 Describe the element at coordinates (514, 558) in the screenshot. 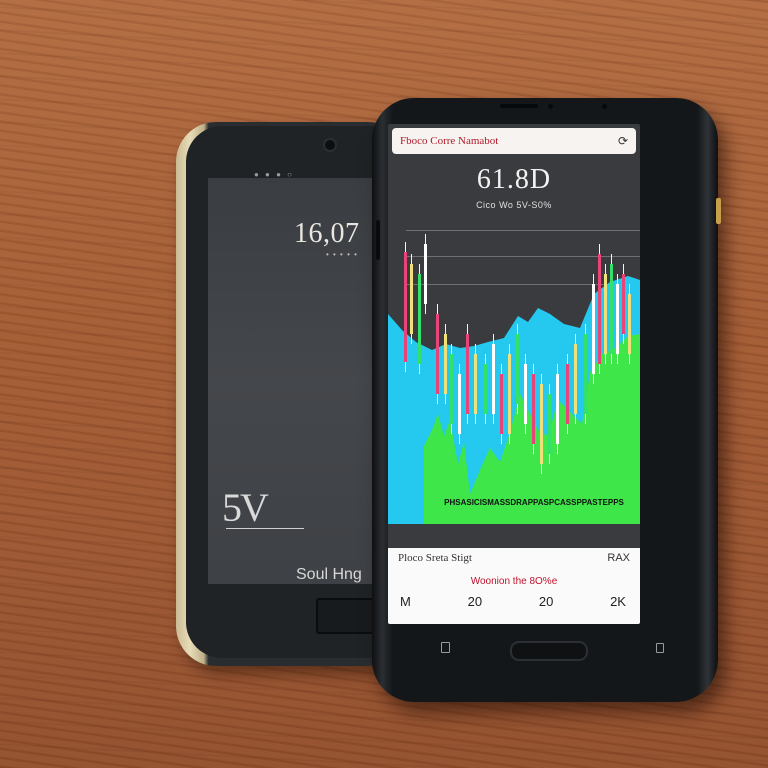

I see `footer-labels: Ploco Sreta Stigt RAX` at that location.